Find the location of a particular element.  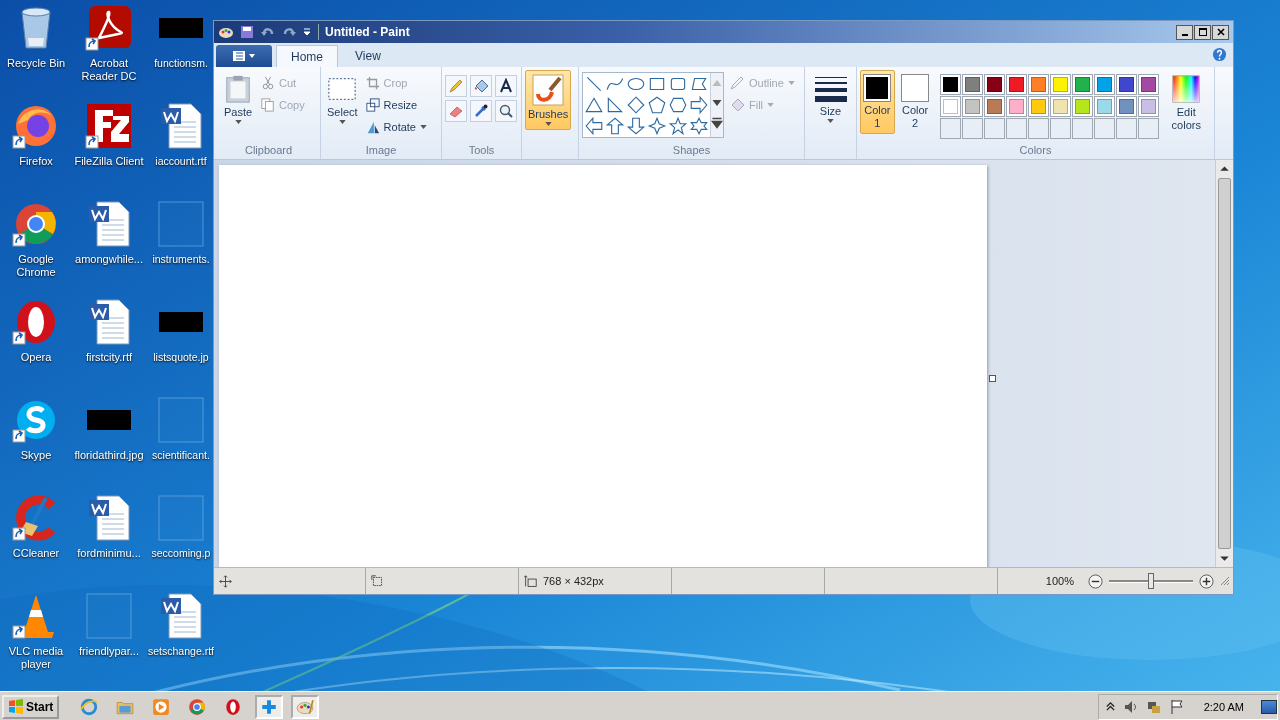

desktop-icon-label: seccoming.p is located at coordinates (181, 553).